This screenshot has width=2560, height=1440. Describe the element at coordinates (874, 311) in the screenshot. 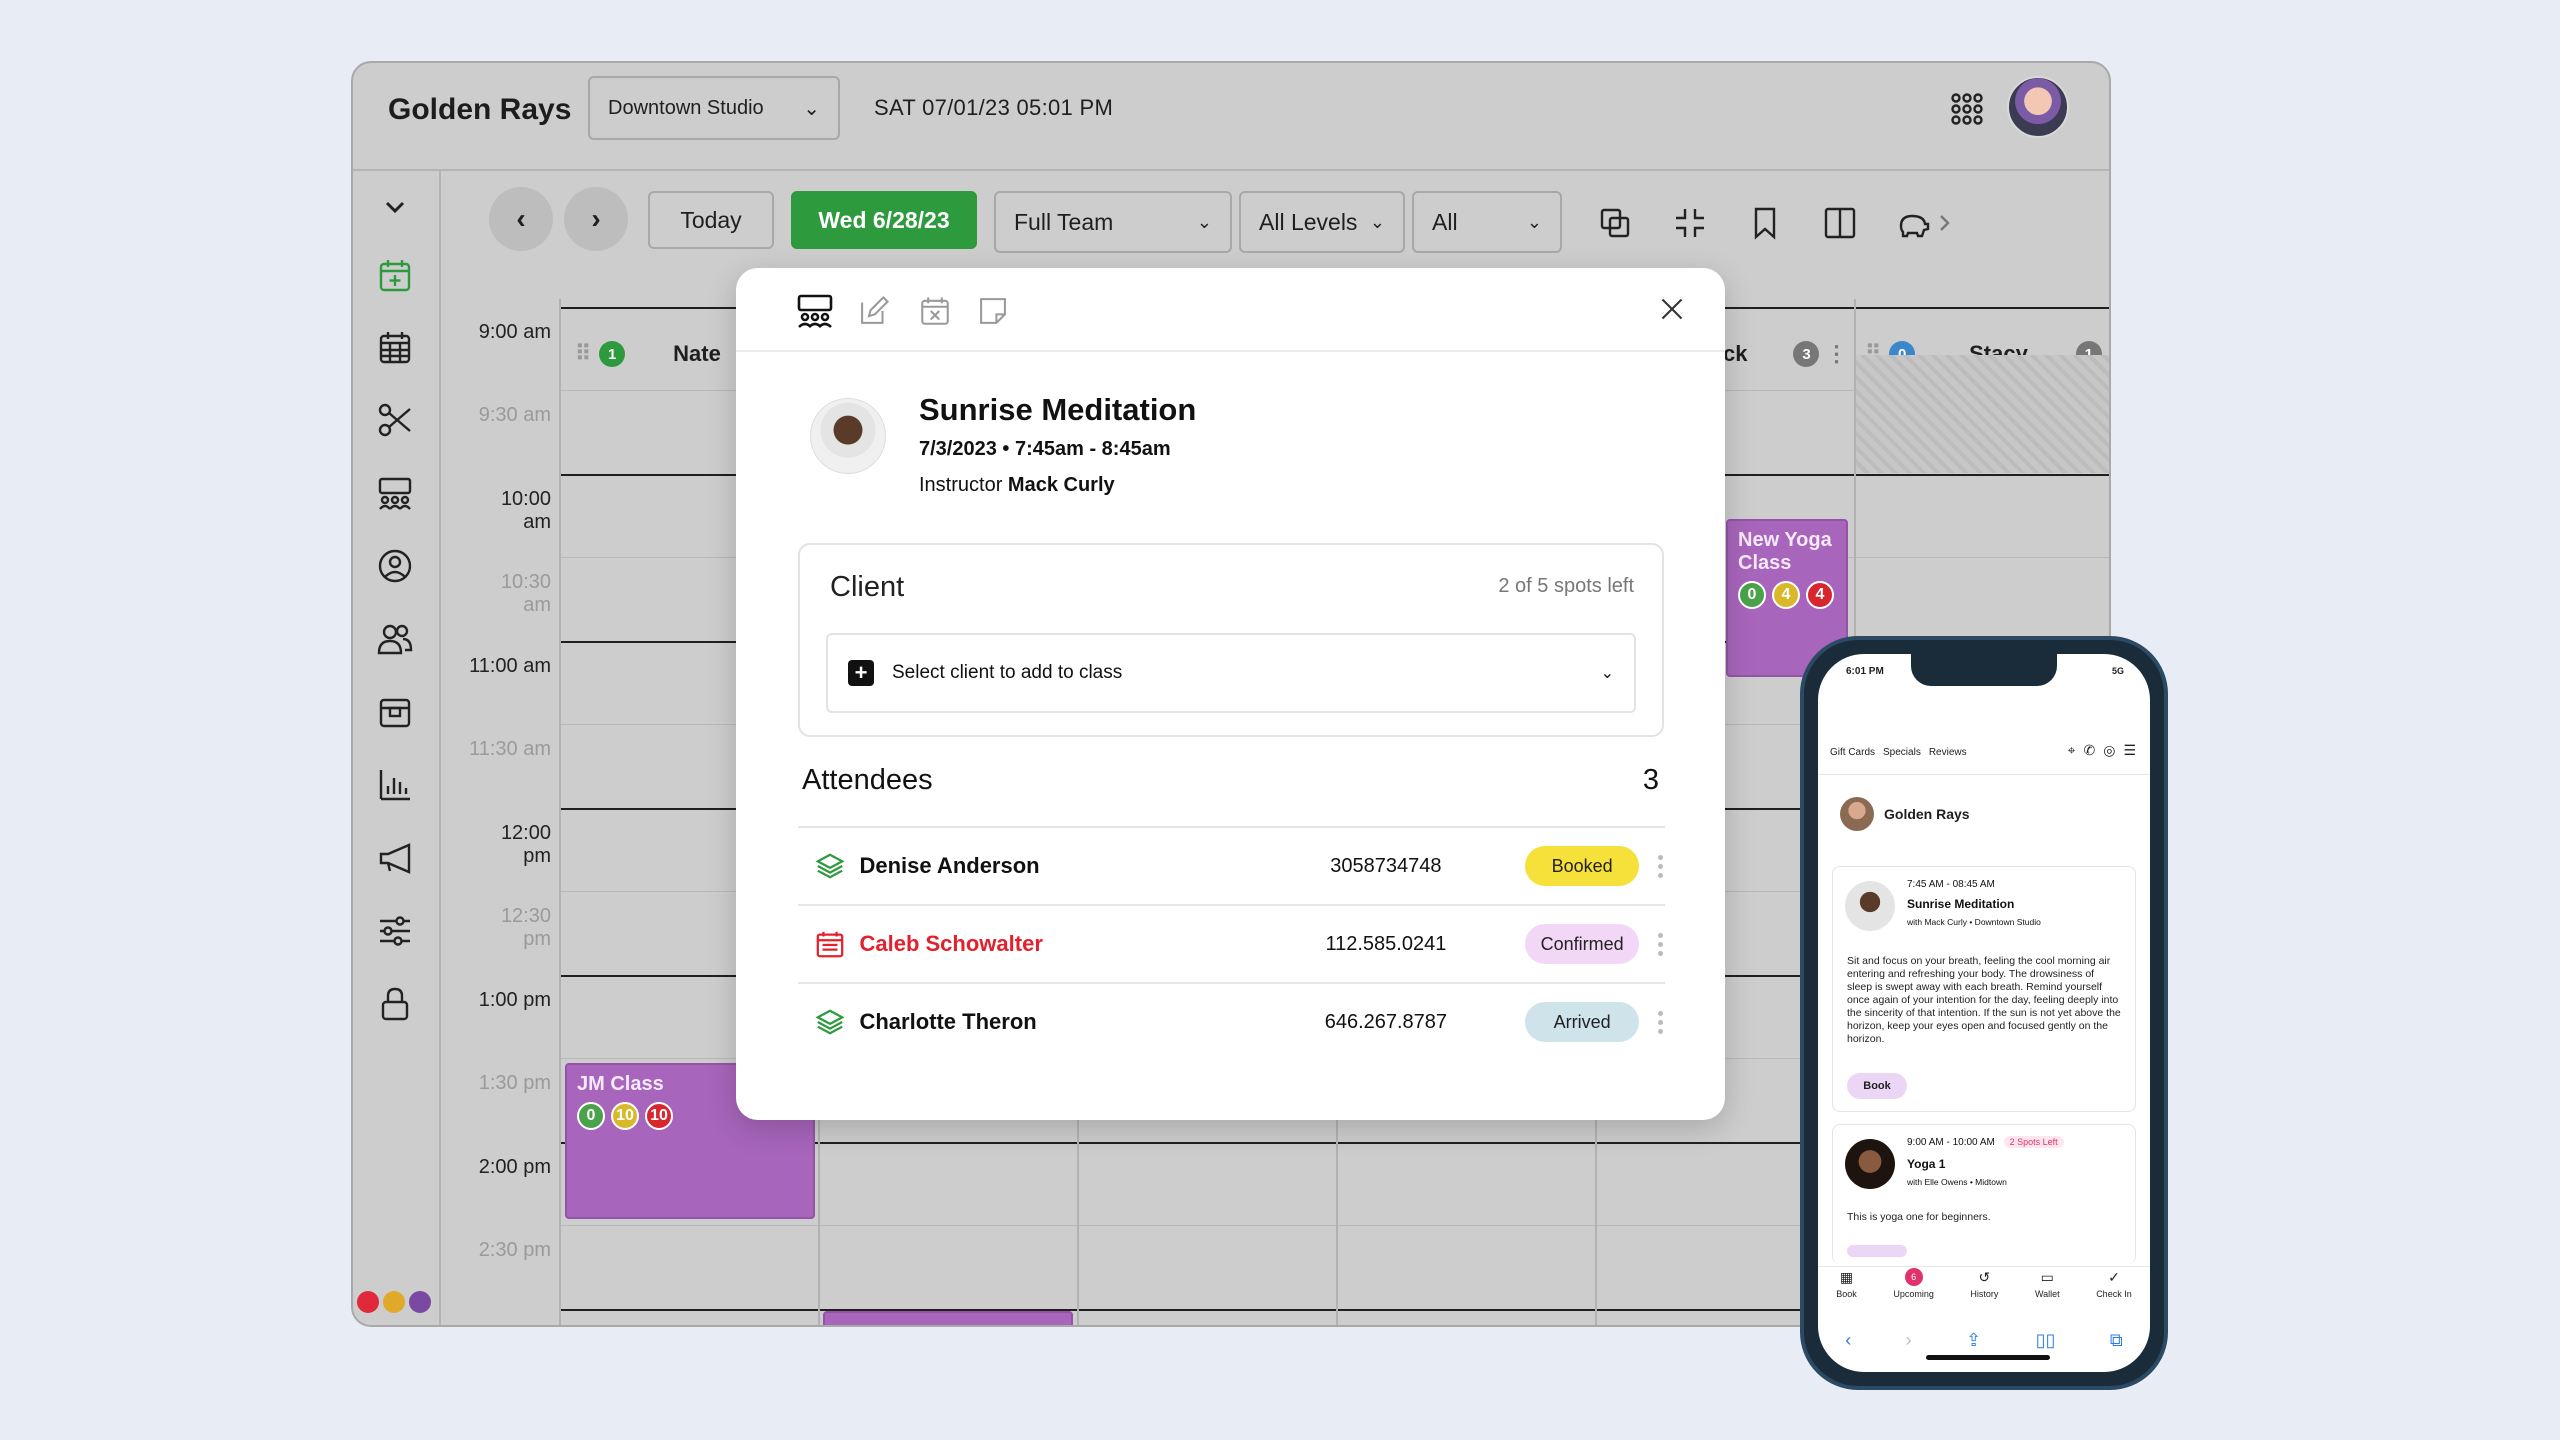

I see `tab-edit` at that location.